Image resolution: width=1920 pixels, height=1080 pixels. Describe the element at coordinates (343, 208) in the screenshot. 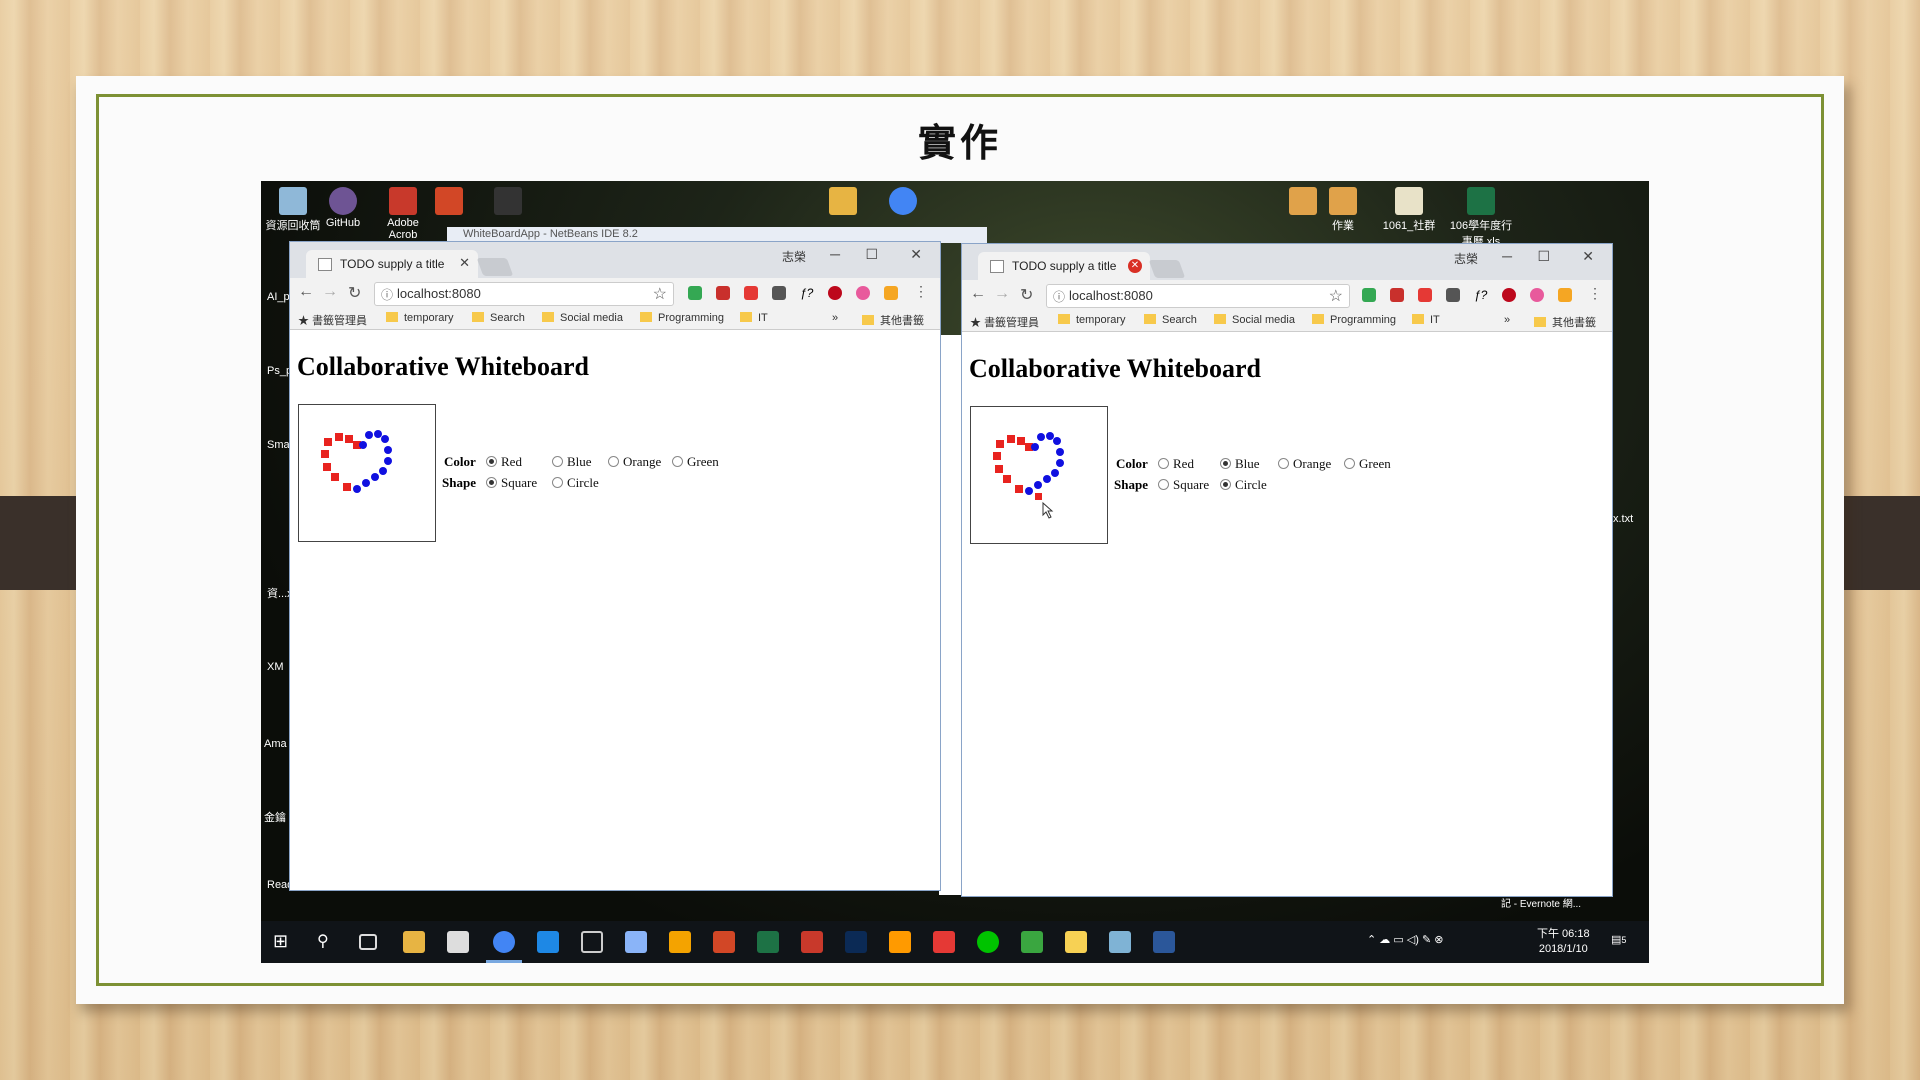

I see `github-icon: GitHub` at that location.